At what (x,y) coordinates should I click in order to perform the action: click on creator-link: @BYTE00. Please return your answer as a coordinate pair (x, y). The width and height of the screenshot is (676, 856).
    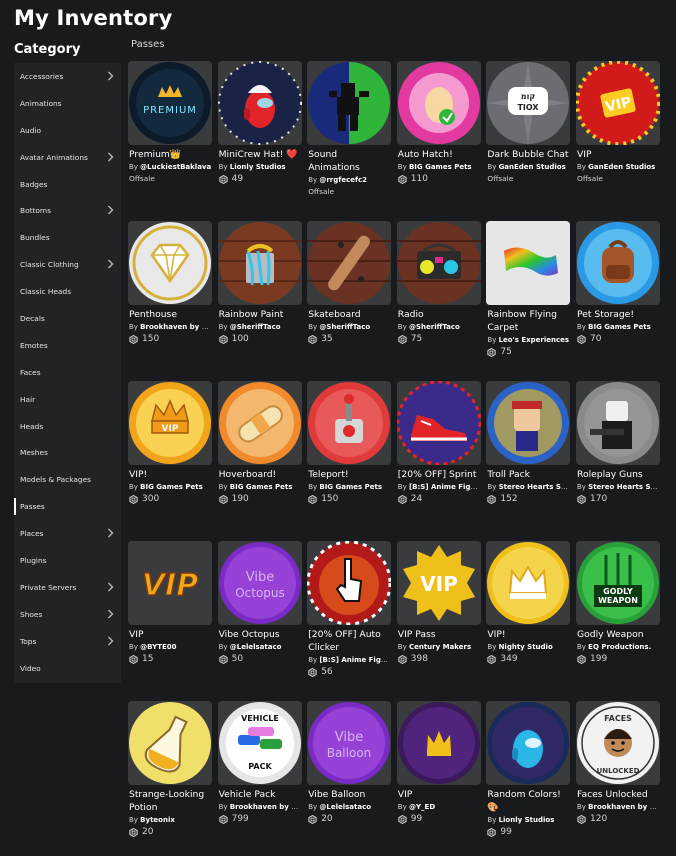
    Looking at the image, I should click on (158, 647).